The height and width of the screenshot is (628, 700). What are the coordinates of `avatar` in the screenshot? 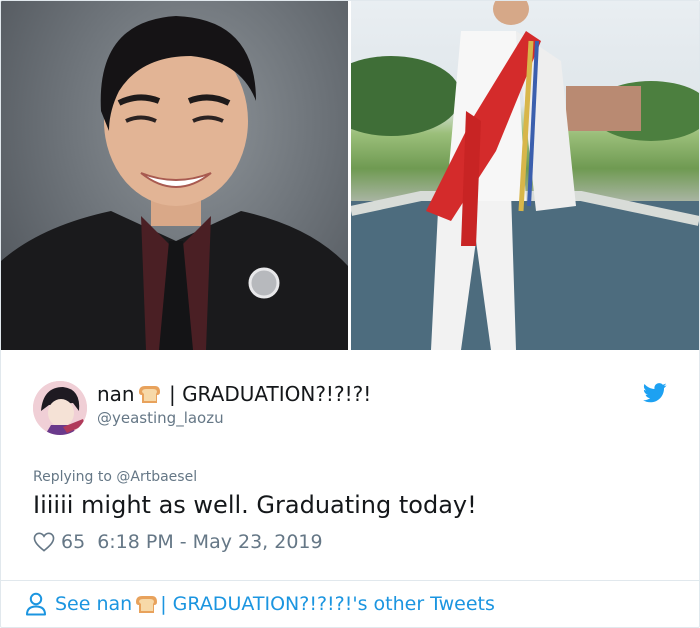 It's located at (60, 408).